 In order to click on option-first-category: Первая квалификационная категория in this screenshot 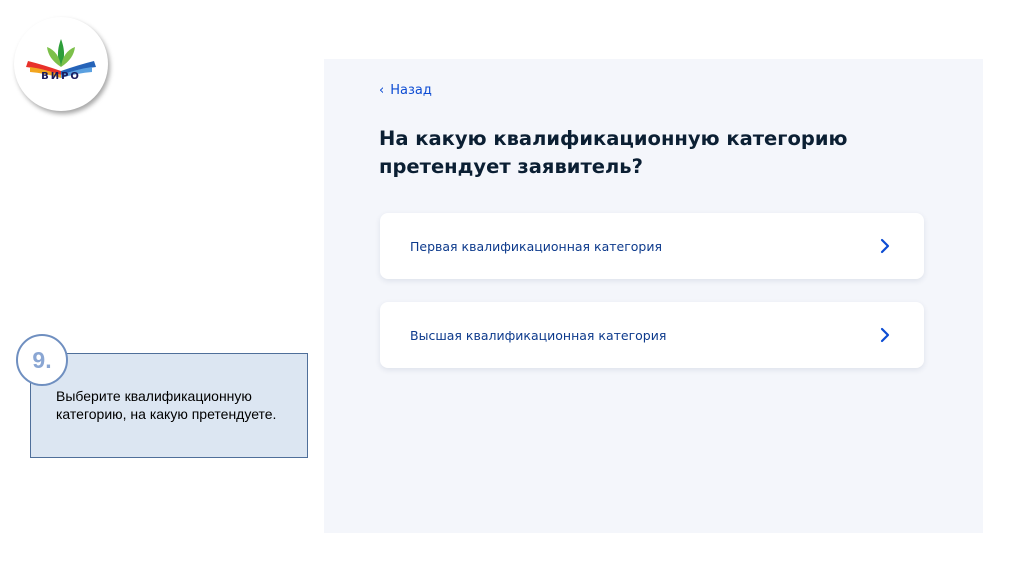, I will do `click(652, 246)`.